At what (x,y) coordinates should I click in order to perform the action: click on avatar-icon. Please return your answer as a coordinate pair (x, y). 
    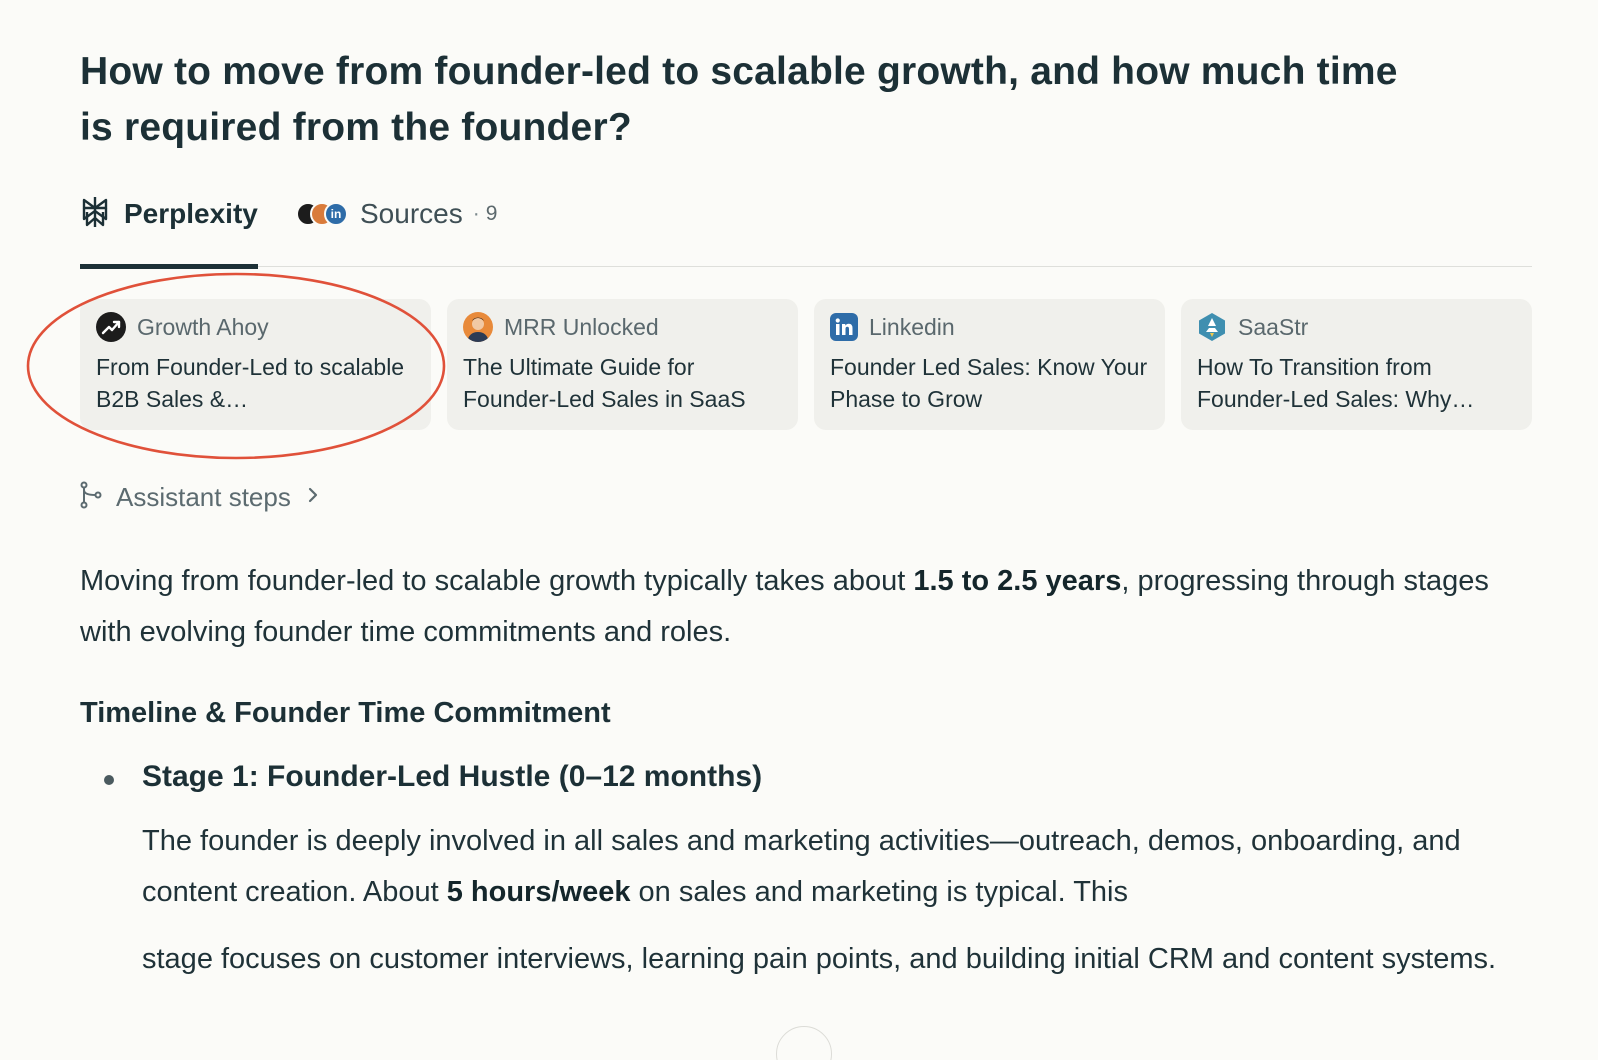
    Looking at the image, I should click on (478, 327).